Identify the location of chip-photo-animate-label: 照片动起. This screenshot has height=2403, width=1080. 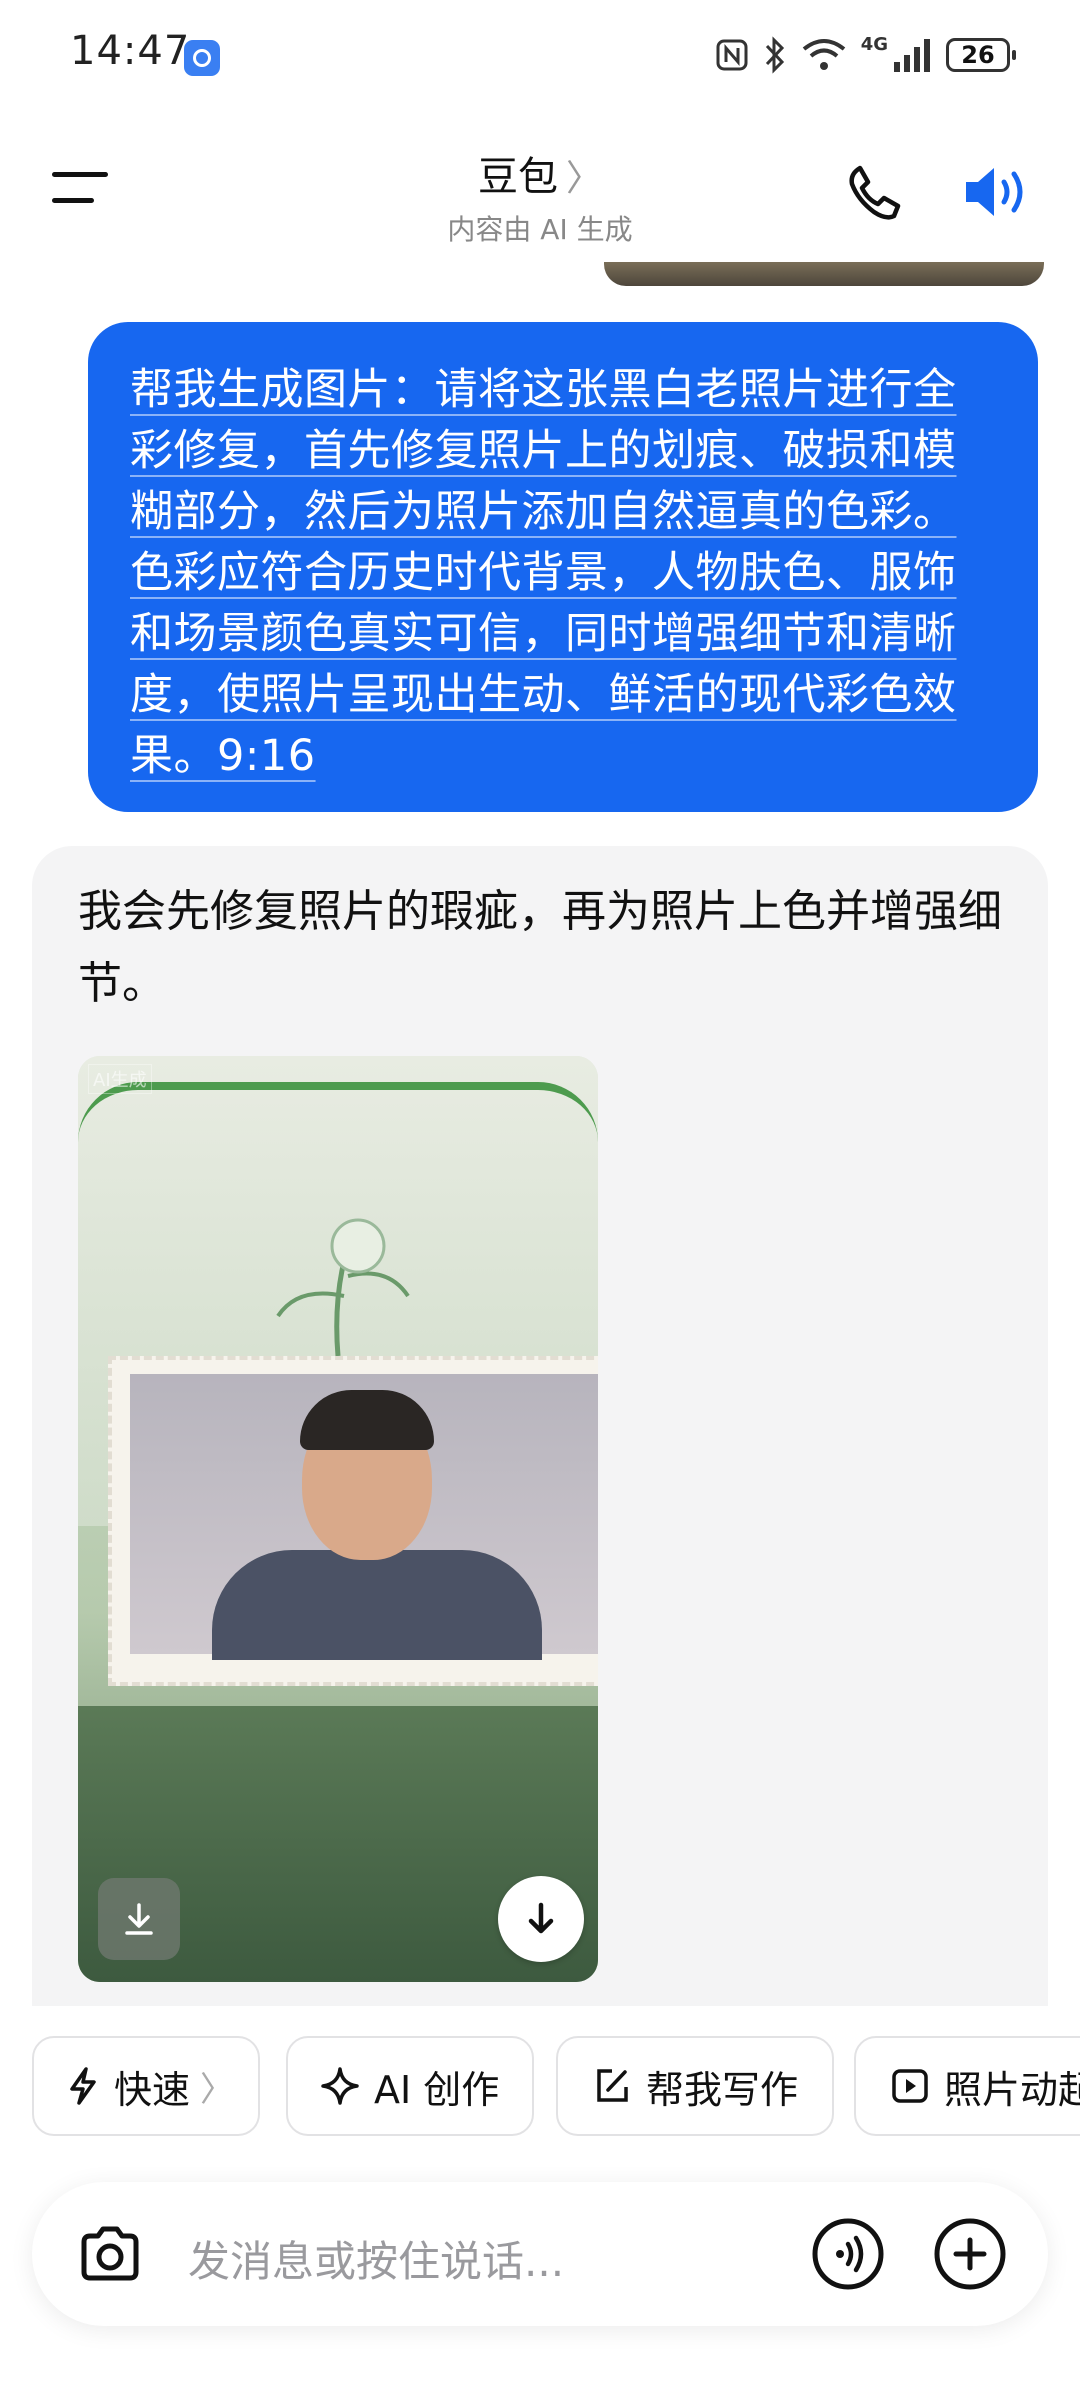
(1012, 2089).